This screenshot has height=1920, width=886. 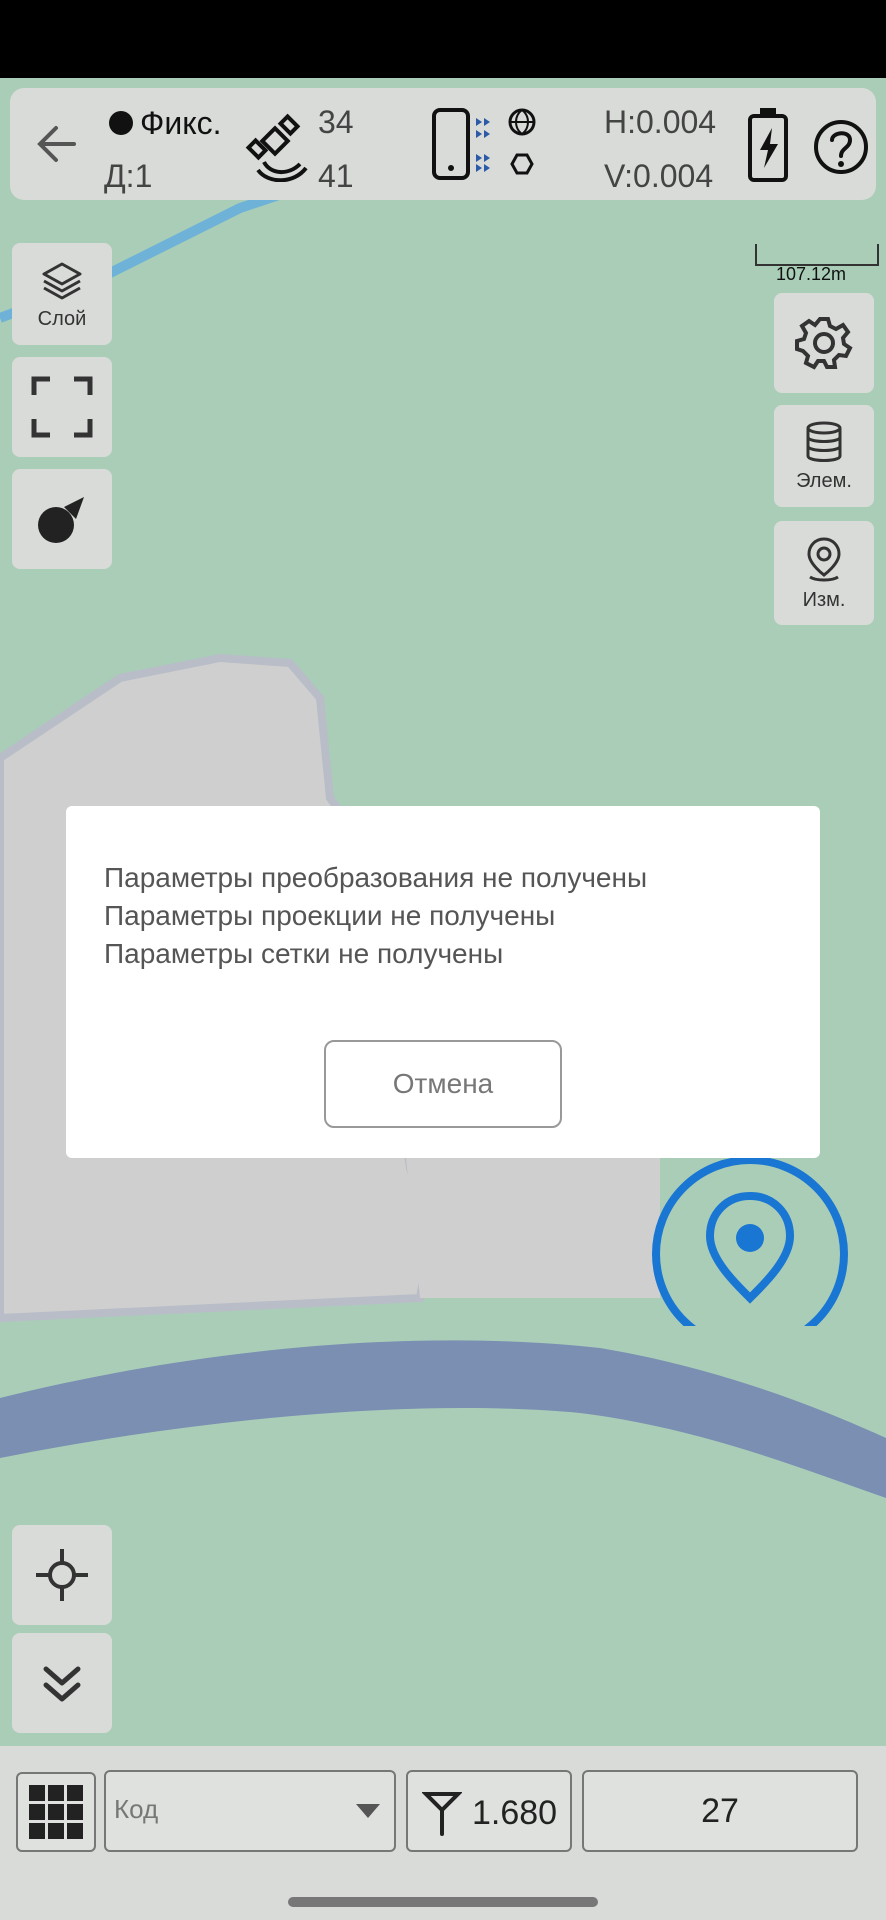 I want to click on code-select: Код, so click(x=250, y=1811).